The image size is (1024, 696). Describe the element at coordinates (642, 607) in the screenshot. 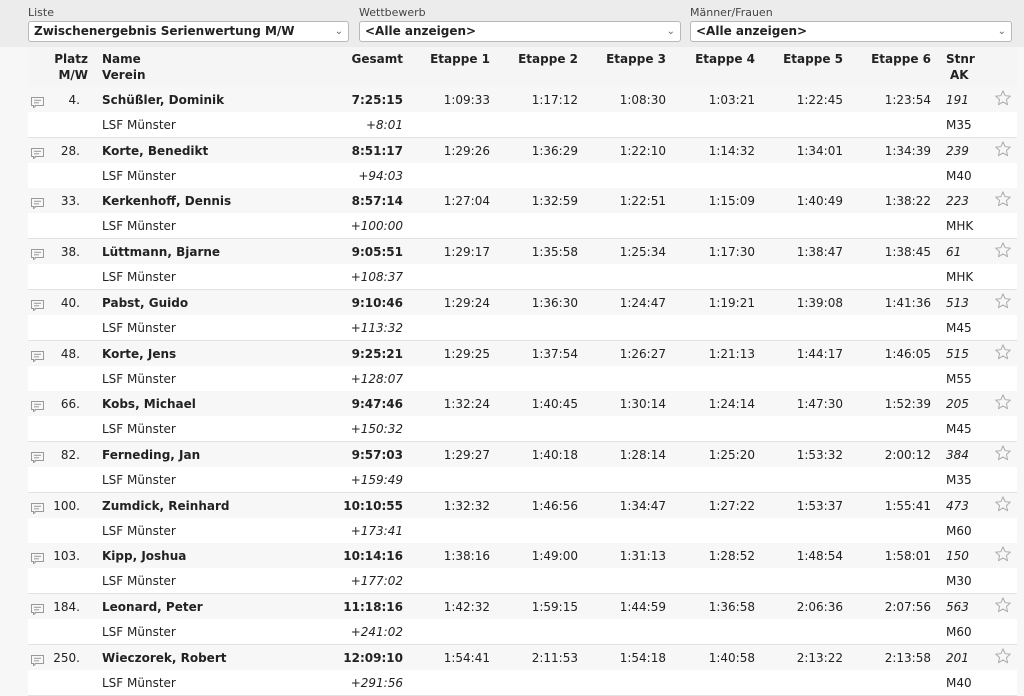

I see `etappe-3-time: 1:44:59` at that location.